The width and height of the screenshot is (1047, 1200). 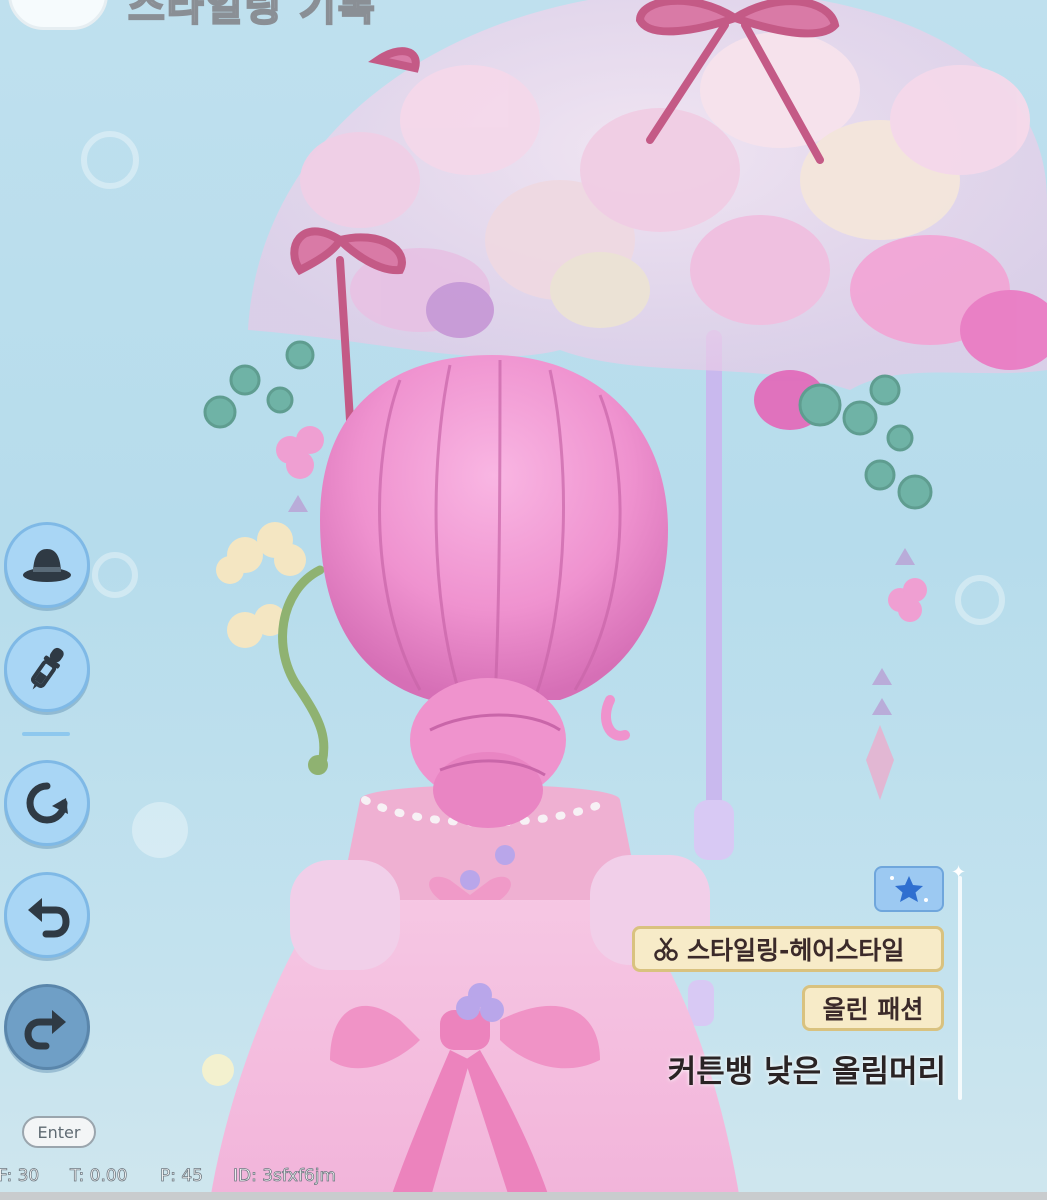 What do you see at coordinates (46, 734) in the screenshot?
I see `toolbar-divider` at bounding box center [46, 734].